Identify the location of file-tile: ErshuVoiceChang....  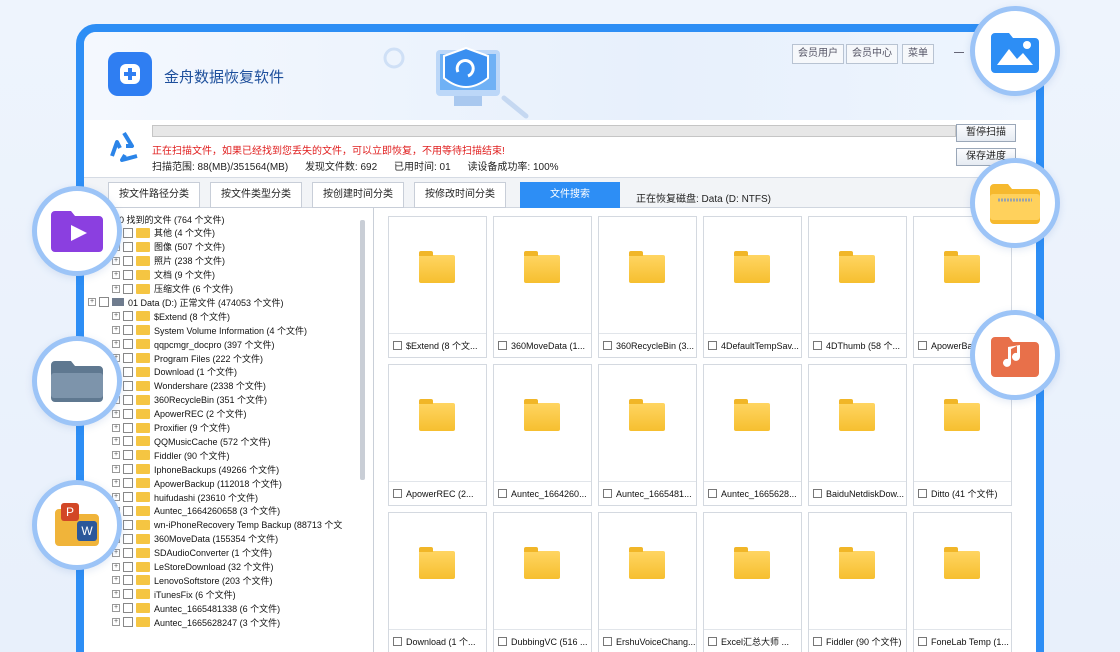
(647, 582).